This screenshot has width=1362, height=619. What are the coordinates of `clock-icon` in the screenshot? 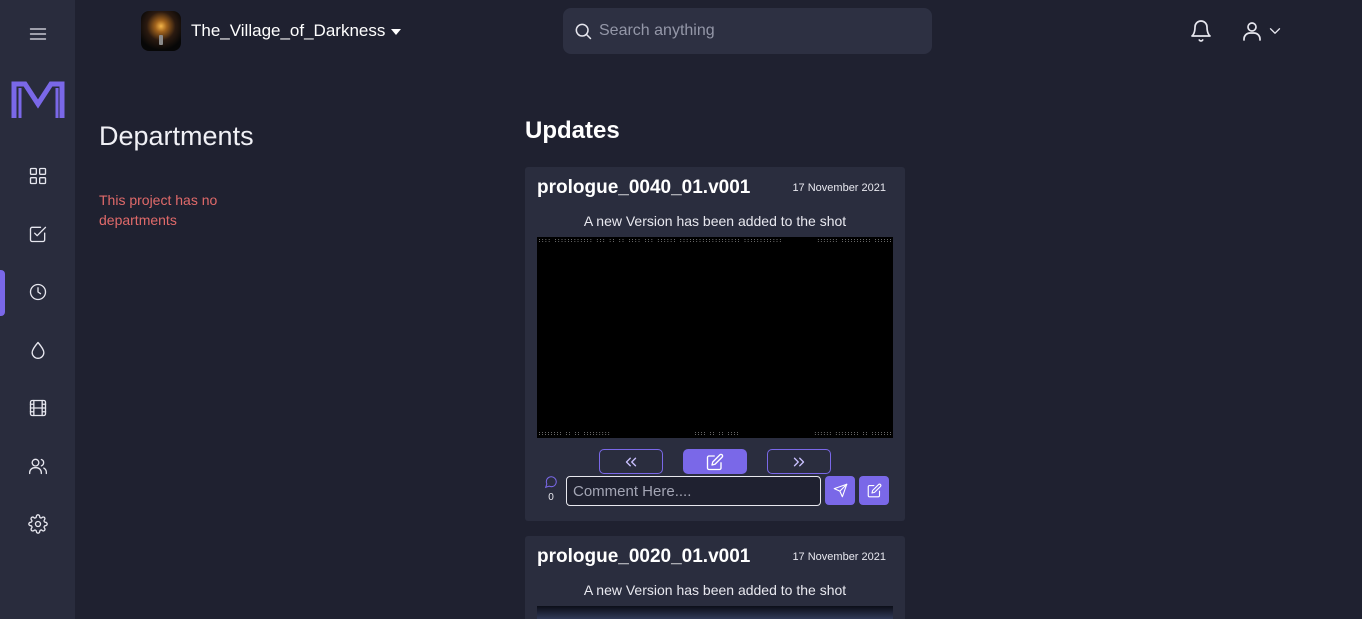 It's located at (37, 292).